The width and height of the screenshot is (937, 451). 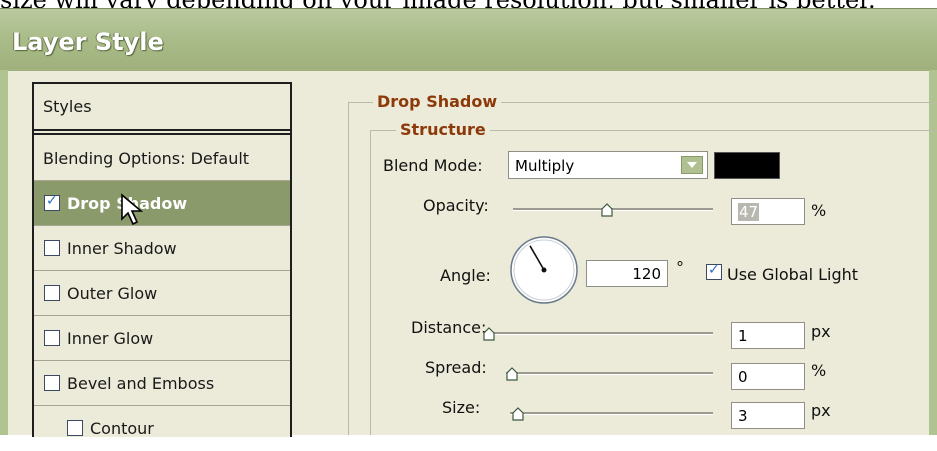 I want to click on list-item-contour: Contour, so click(x=162, y=428).